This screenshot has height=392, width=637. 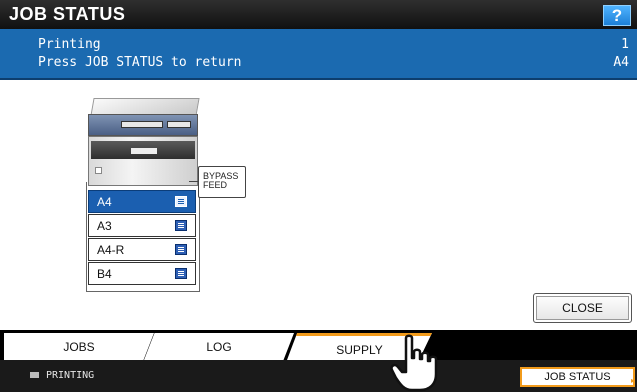 What do you see at coordinates (318, 54) in the screenshot?
I see `message-bar: Printing Press JOB STATUS to return 1 A4` at bounding box center [318, 54].